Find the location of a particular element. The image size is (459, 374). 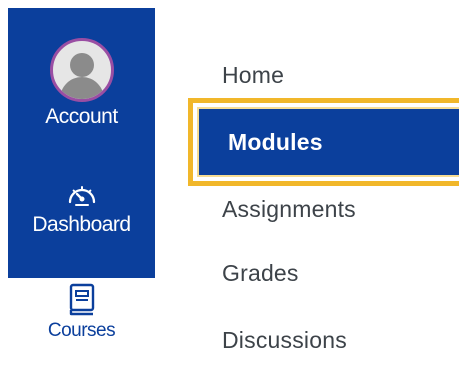

course-nav-item-discussions: Discussions is located at coordinates (284, 340).